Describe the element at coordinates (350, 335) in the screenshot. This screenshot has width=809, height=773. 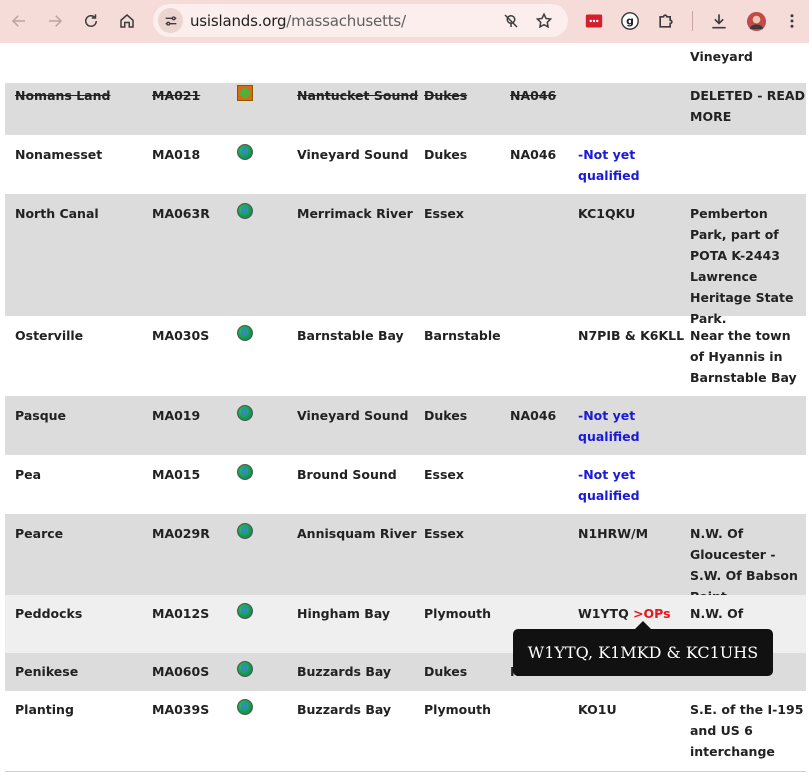
I see `water-body-cell: Barnstable Bay` at that location.